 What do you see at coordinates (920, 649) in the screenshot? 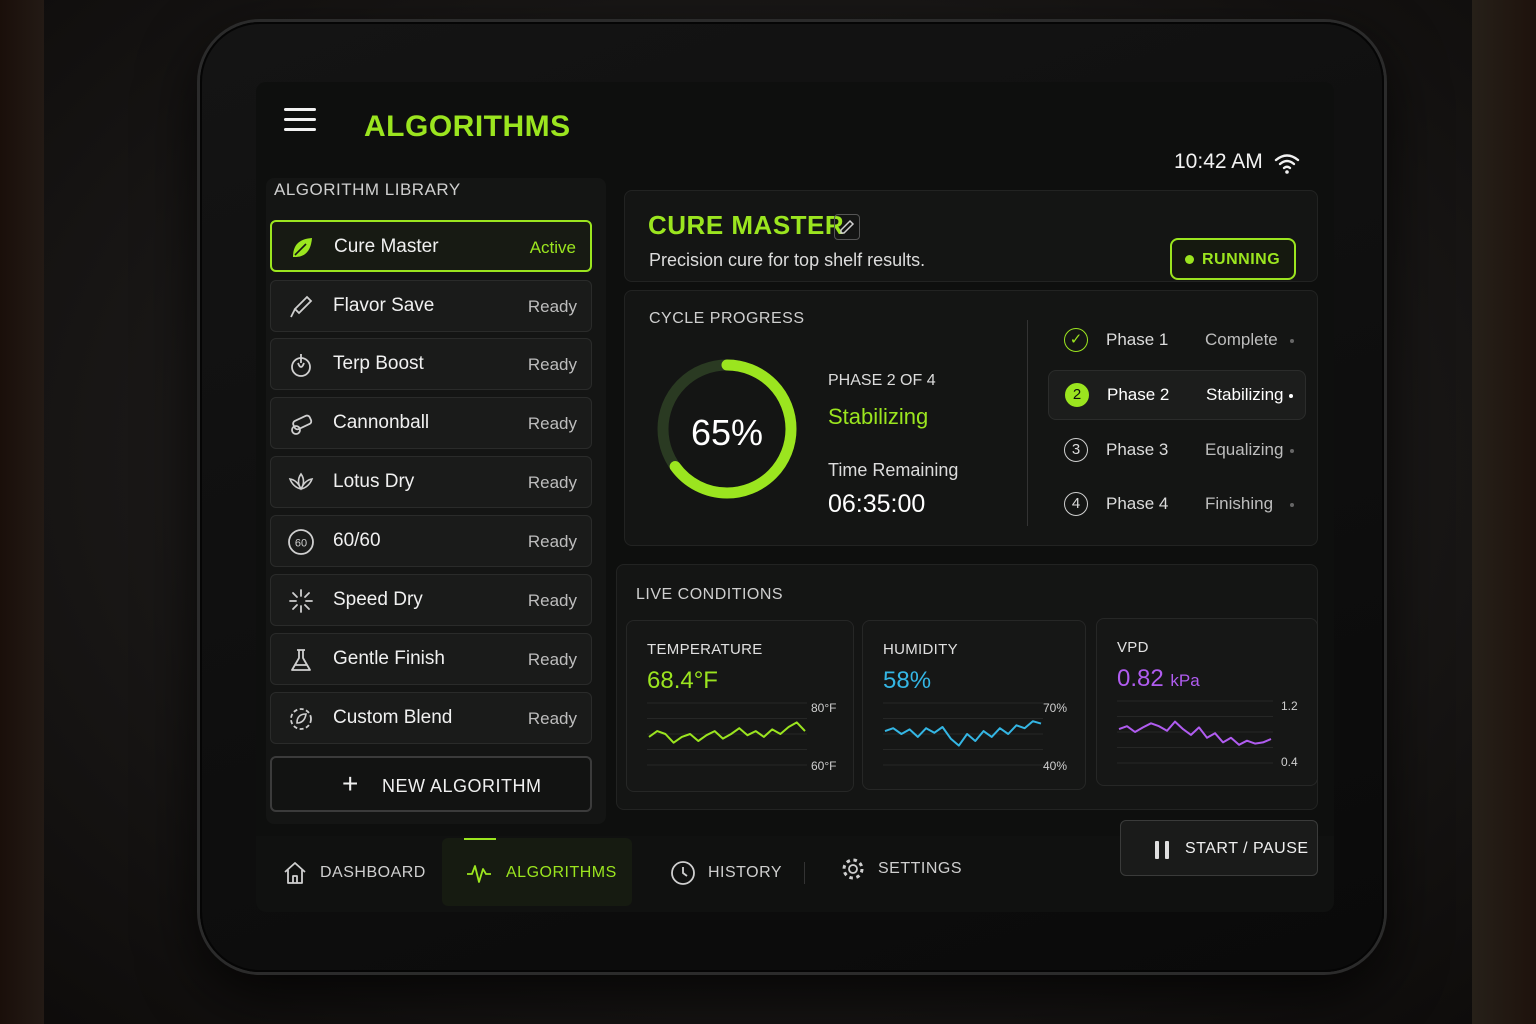
I see `metric-label: HUMIDITY` at bounding box center [920, 649].